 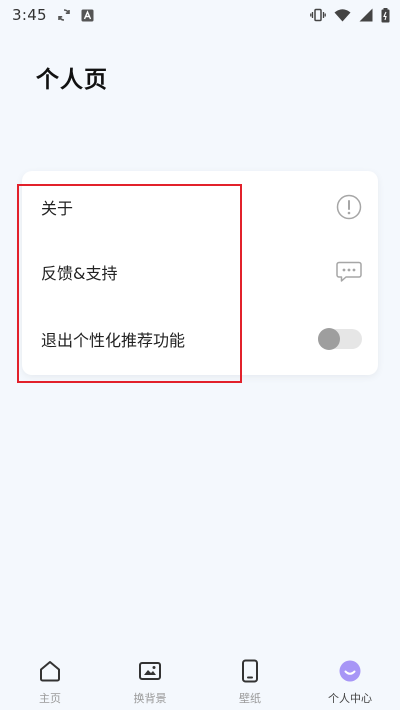 I want to click on wifi-icon, so click(x=342, y=15).